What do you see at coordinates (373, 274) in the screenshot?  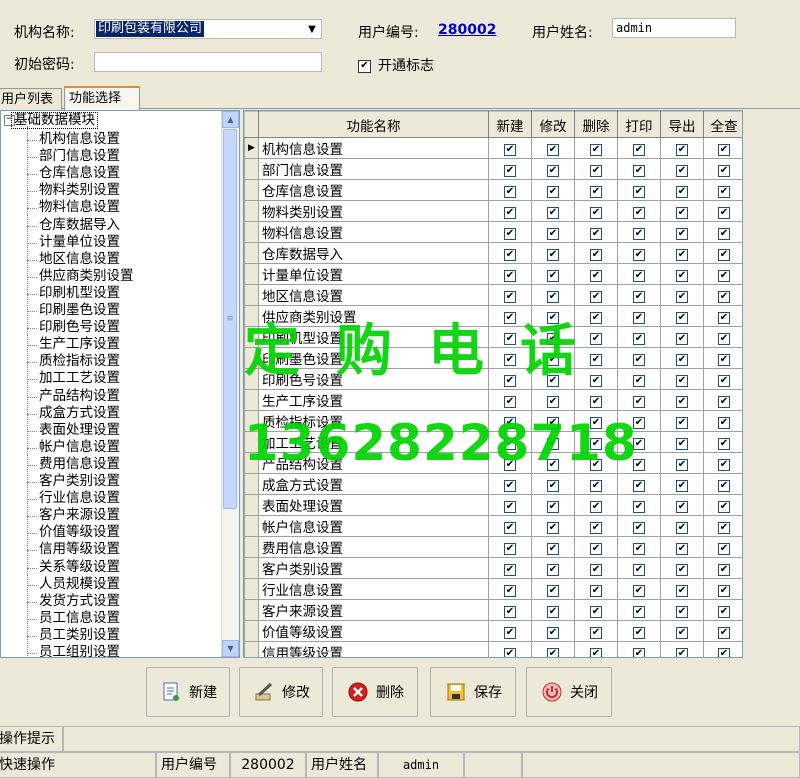 I see `grid-cell-function-name: 计量单位设置` at bounding box center [373, 274].